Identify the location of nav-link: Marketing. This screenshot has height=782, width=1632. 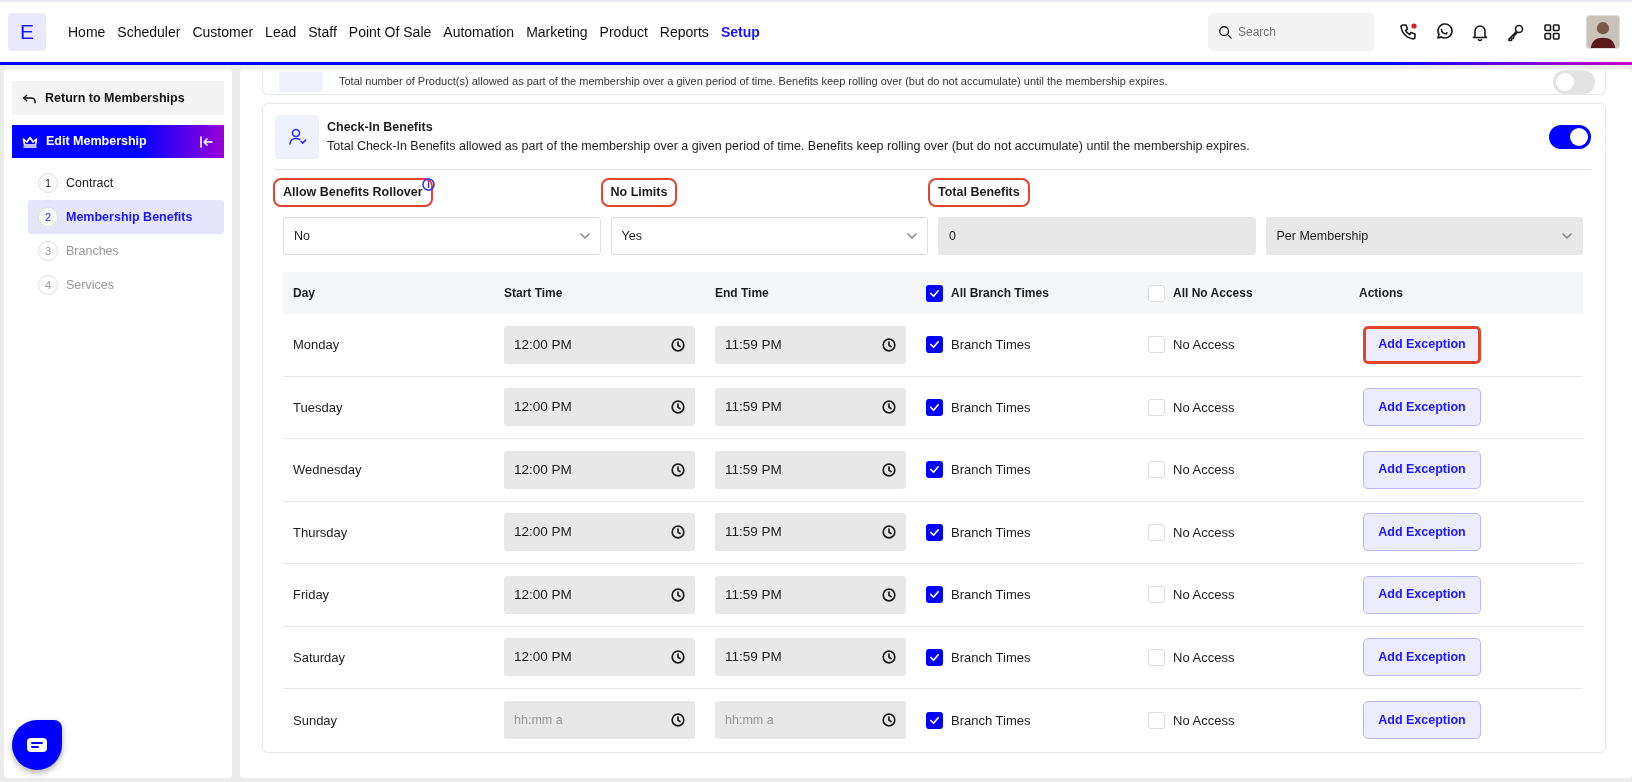
(557, 32).